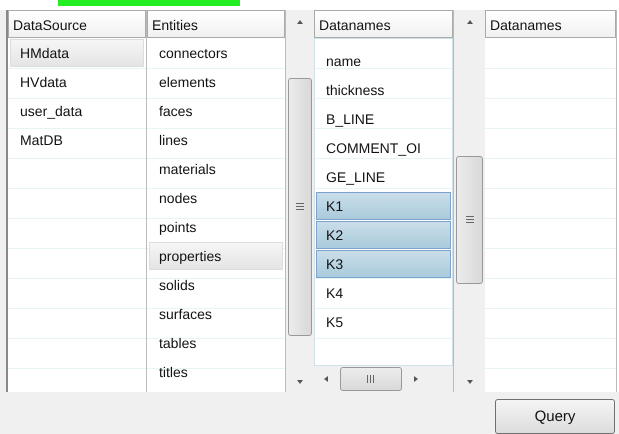 This screenshot has width=619, height=434. Describe the element at coordinates (216, 343) in the screenshot. I see `list-item: tables` at that location.